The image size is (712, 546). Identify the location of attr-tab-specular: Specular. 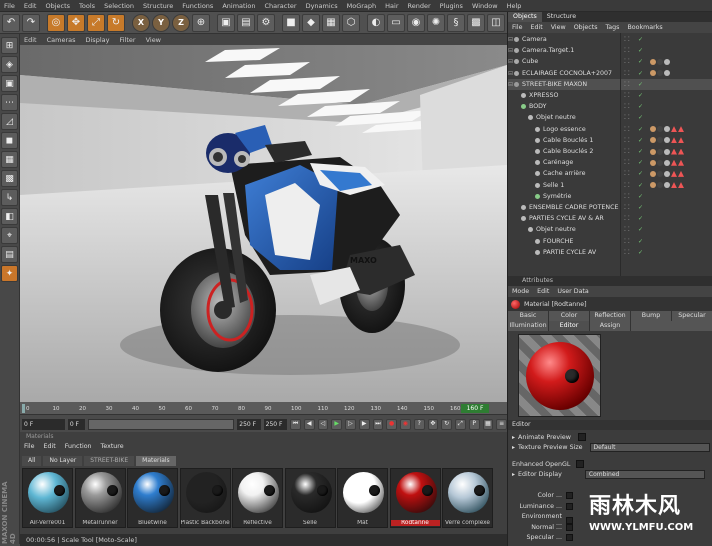
(692, 316).